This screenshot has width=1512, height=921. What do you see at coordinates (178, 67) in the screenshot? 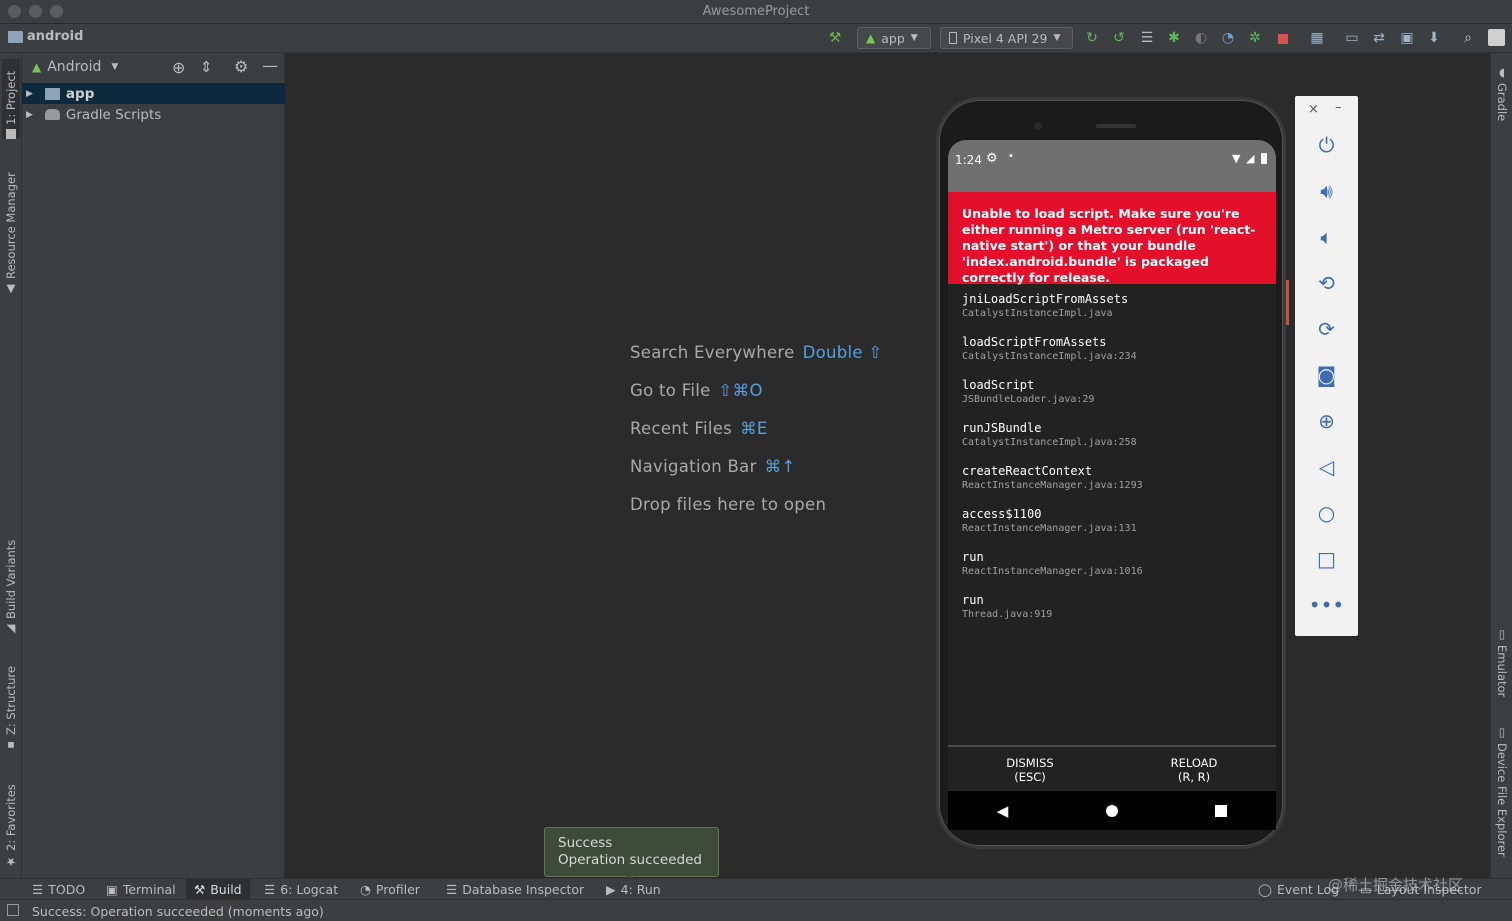
I see `locate-crosshair-icon: ⊕` at bounding box center [178, 67].